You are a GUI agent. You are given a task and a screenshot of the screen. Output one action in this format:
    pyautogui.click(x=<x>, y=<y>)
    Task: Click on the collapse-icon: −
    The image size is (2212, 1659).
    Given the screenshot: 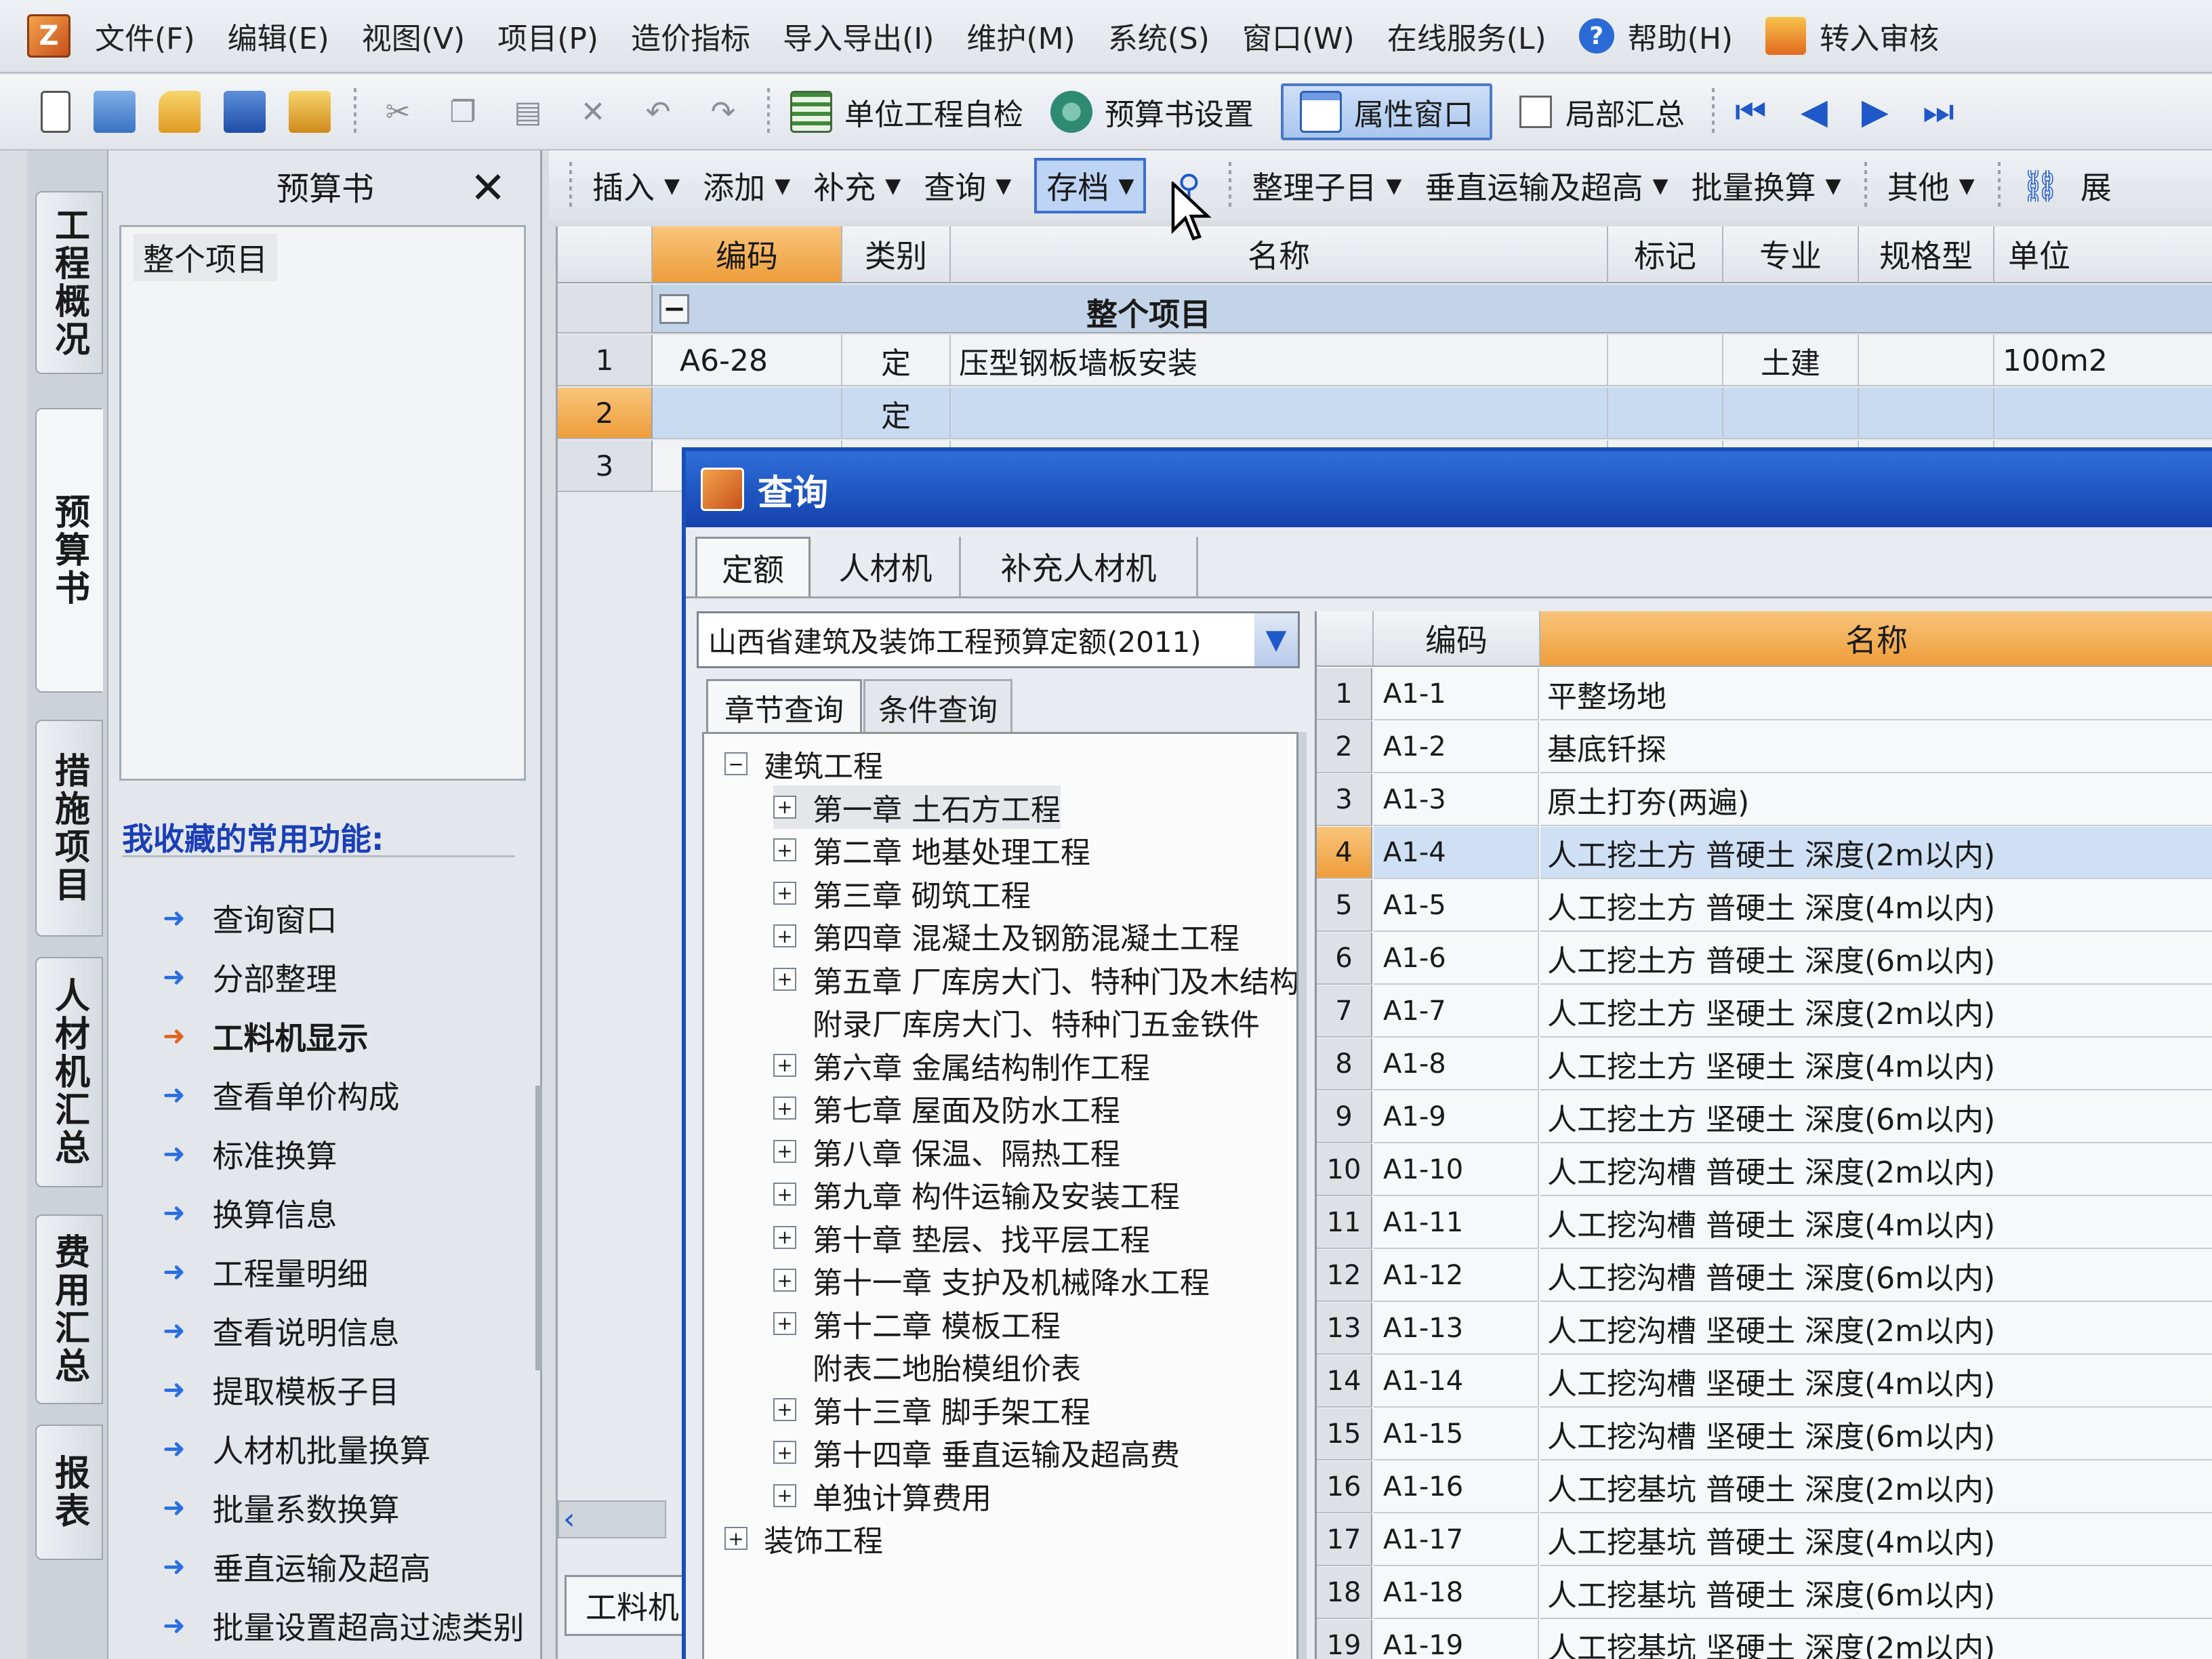 What is the action you would take?
    pyautogui.click(x=735, y=763)
    